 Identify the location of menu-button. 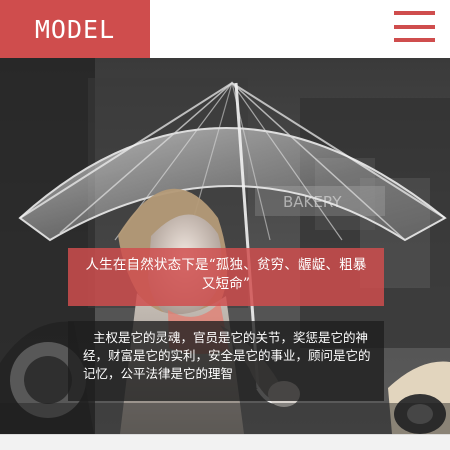
(414, 26).